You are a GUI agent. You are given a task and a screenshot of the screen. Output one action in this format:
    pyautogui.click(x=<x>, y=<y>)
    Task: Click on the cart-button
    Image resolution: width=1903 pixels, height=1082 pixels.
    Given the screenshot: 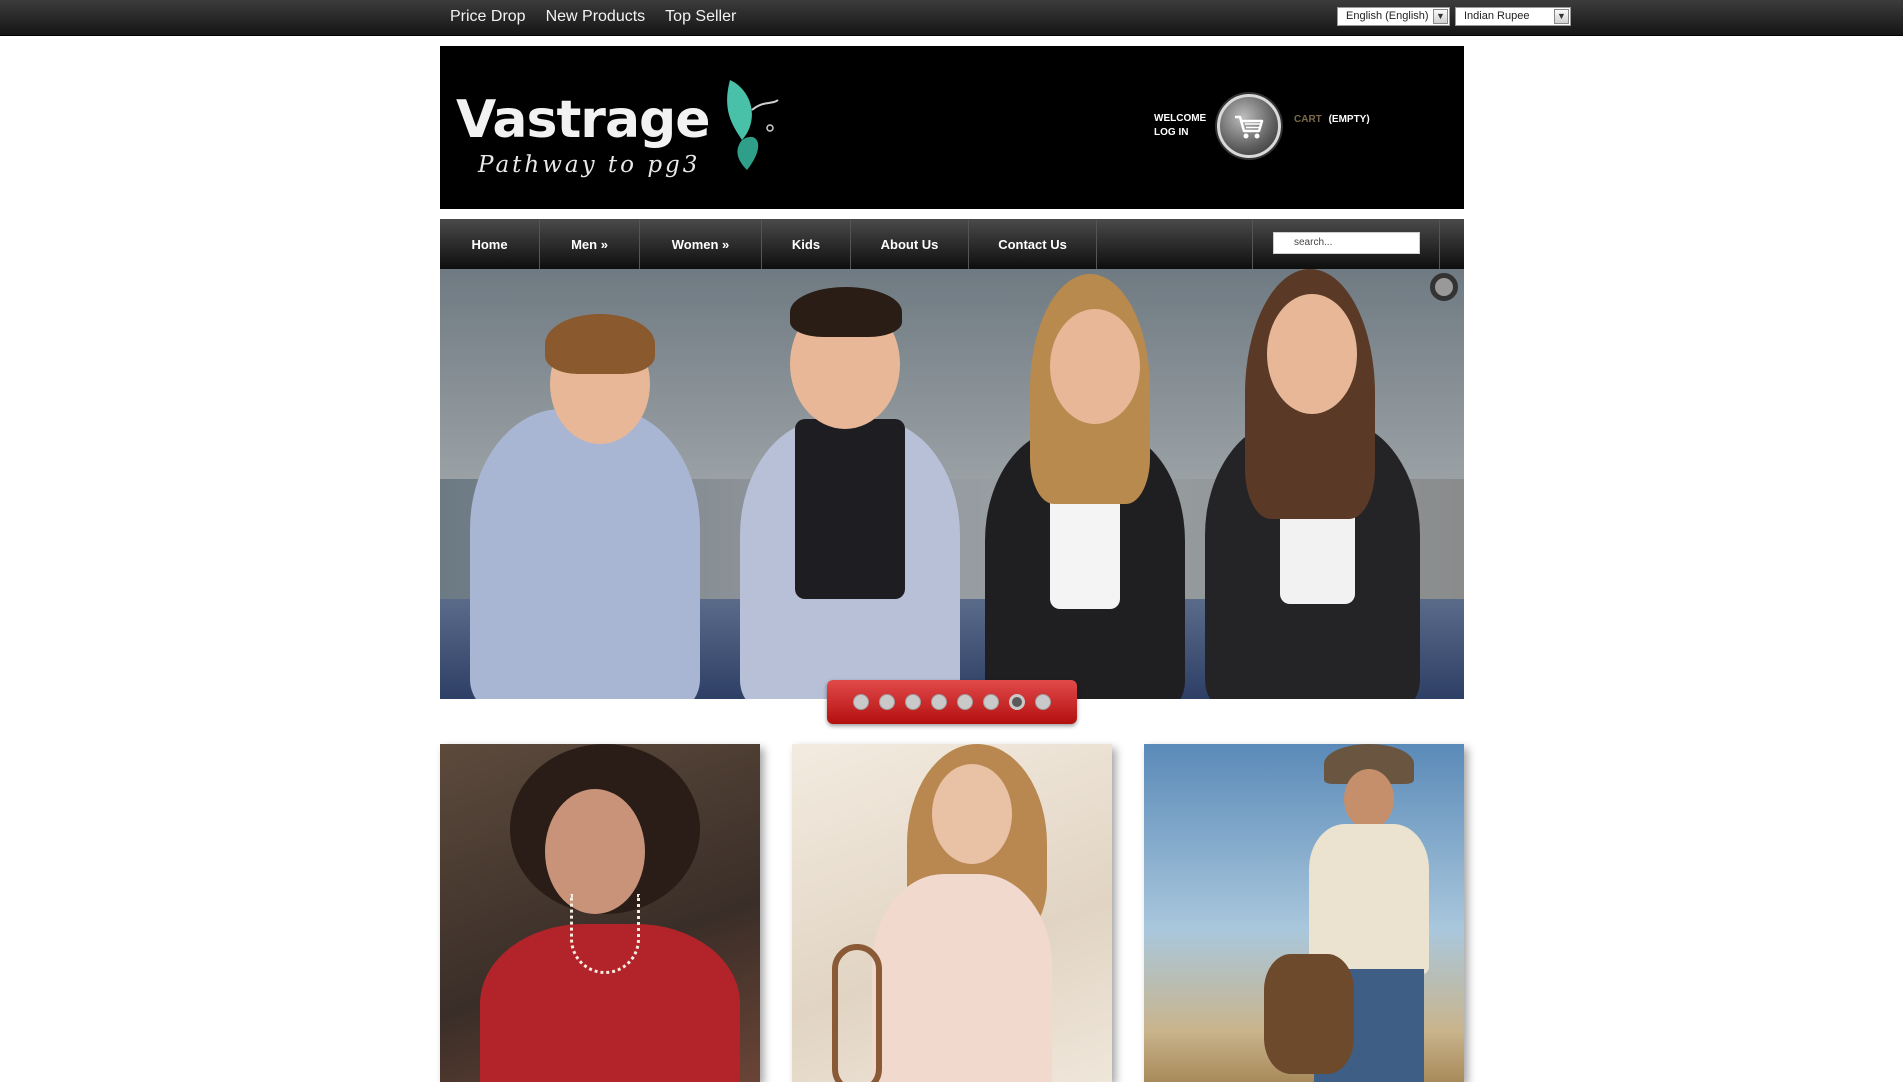 What is the action you would take?
    pyautogui.click(x=1249, y=126)
    